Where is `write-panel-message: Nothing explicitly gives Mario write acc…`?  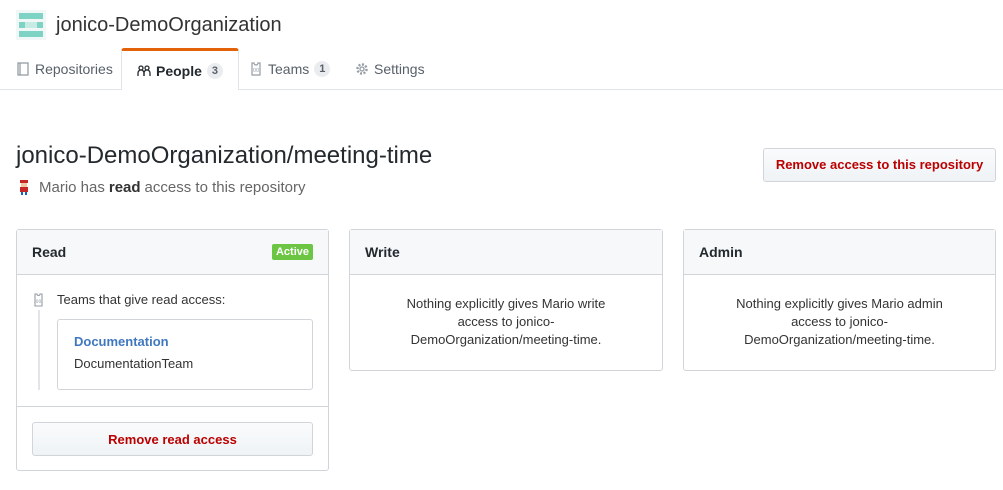 write-panel-message: Nothing explicitly gives Mario write acc… is located at coordinates (506, 321).